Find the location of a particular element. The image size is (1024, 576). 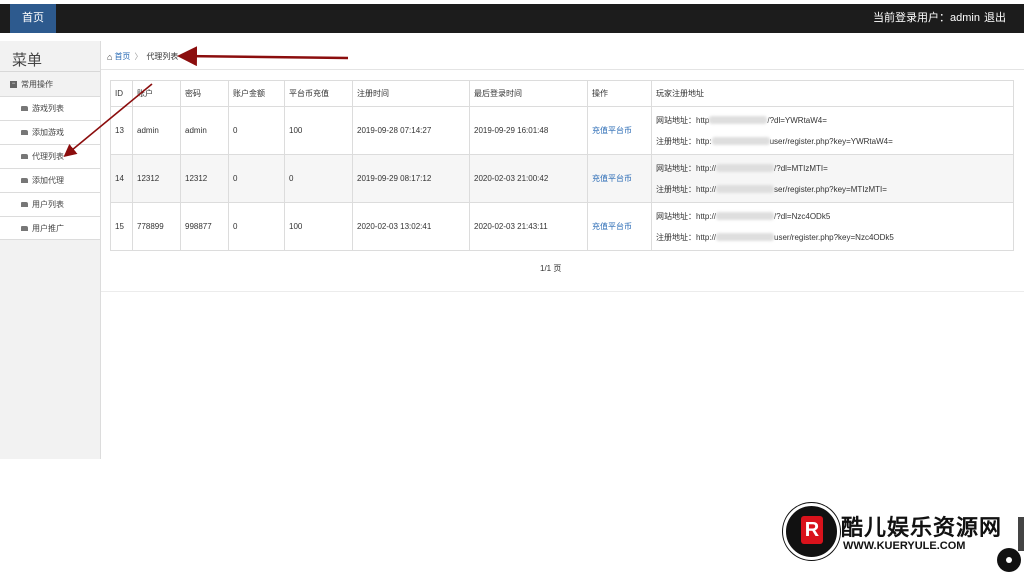

floating-action-button is located at coordinates (1009, 560).